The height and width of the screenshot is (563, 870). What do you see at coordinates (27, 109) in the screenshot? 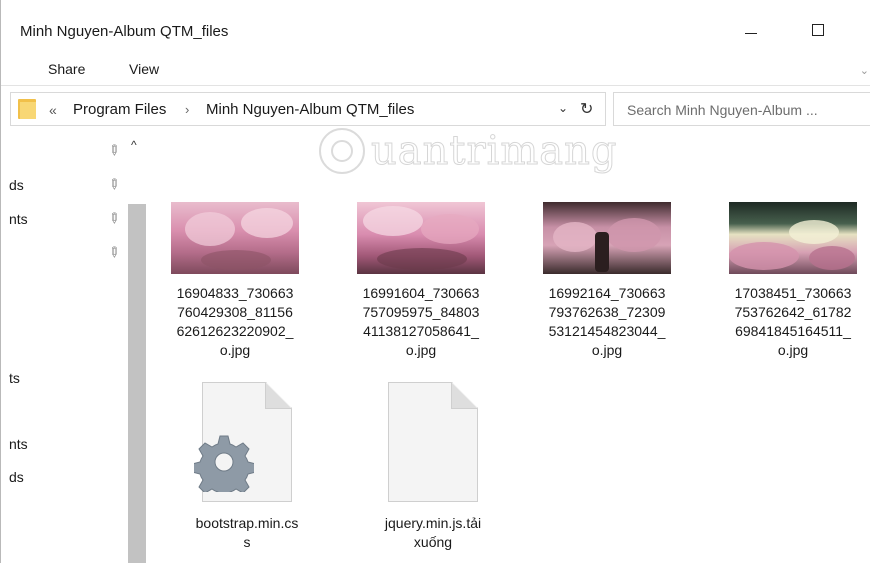
I see `folder-icon` at bounding box center [27, 109].